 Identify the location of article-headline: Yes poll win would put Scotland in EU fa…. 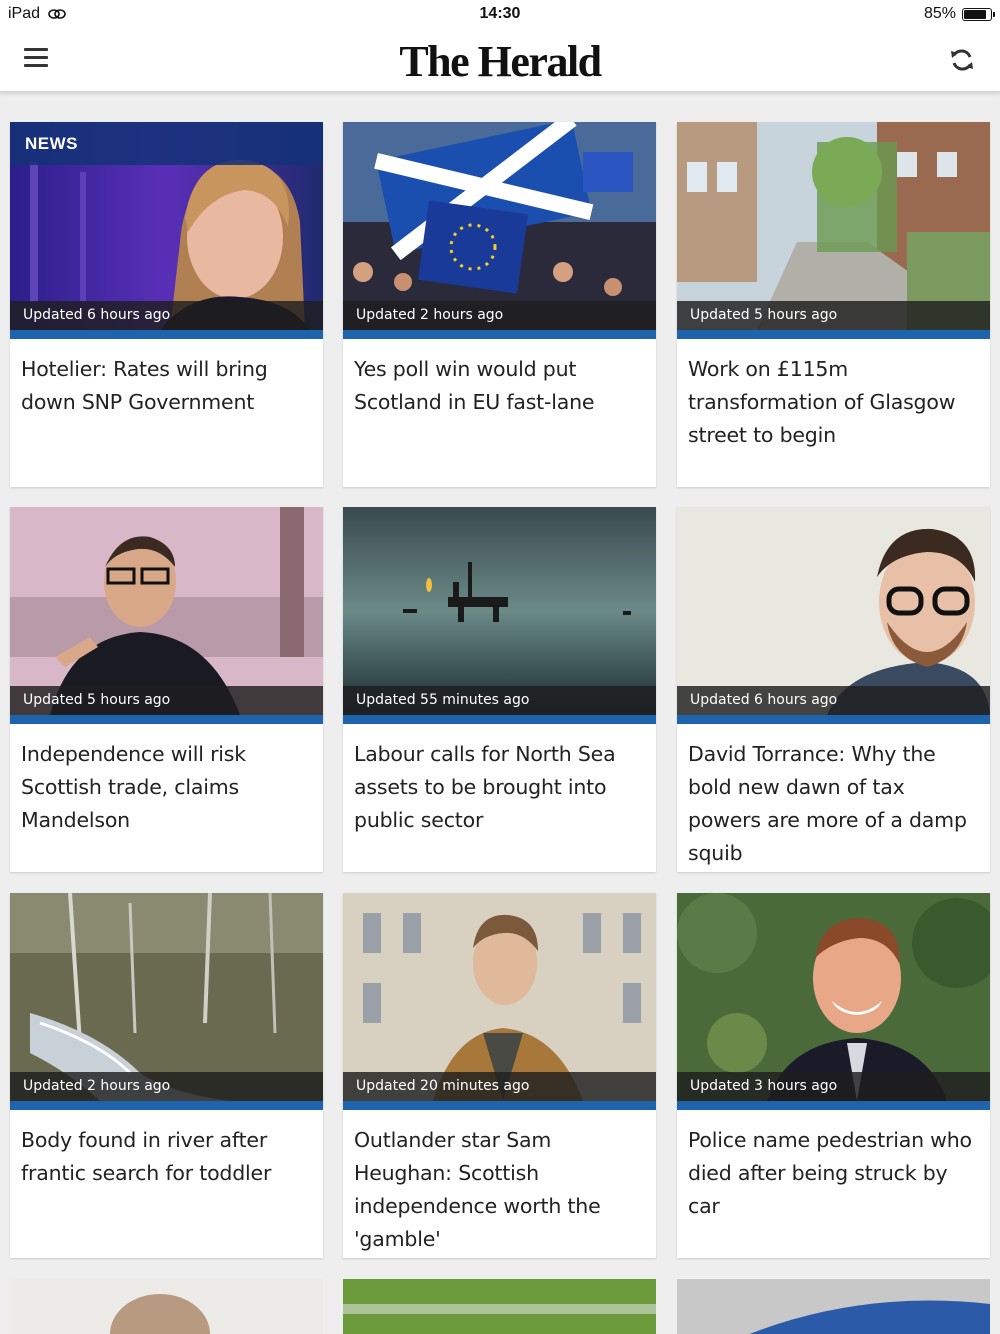
(499, 379).